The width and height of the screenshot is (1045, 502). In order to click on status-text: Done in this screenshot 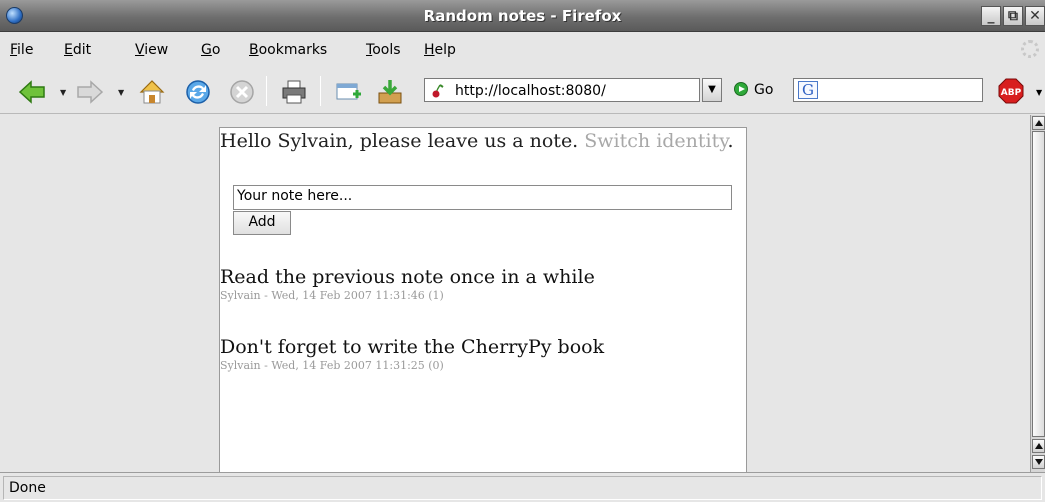, I will do `click(27, 488)`.